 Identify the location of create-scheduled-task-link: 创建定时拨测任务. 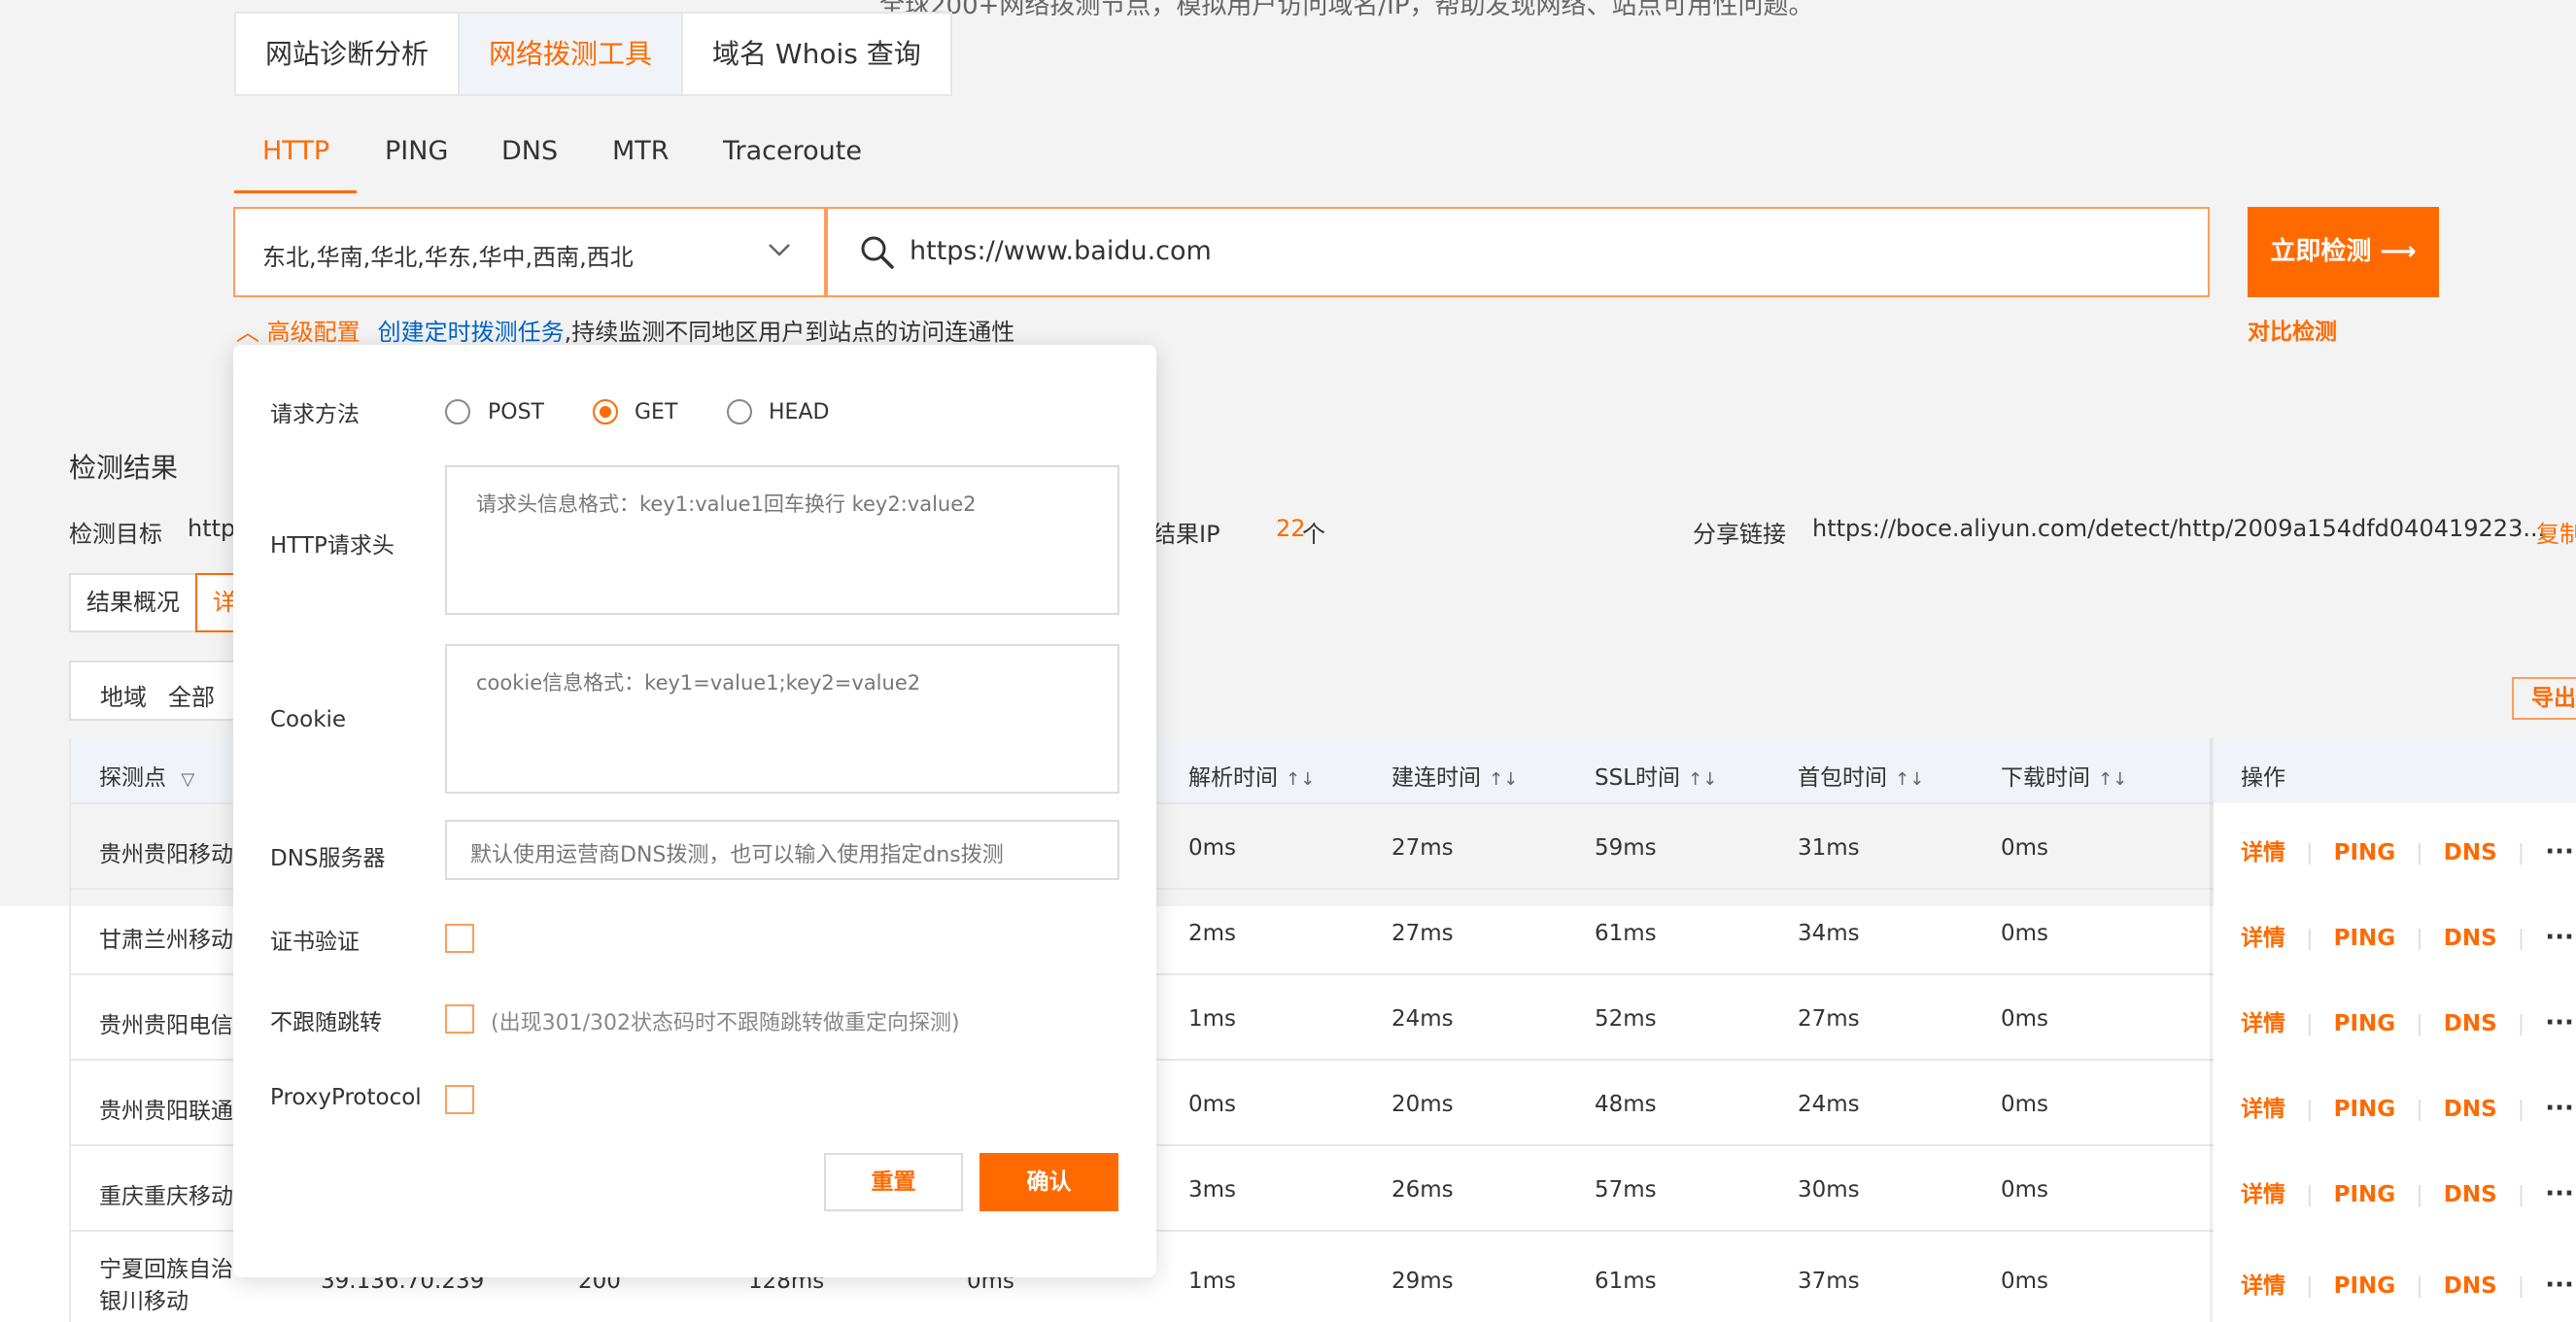
(471, 332).